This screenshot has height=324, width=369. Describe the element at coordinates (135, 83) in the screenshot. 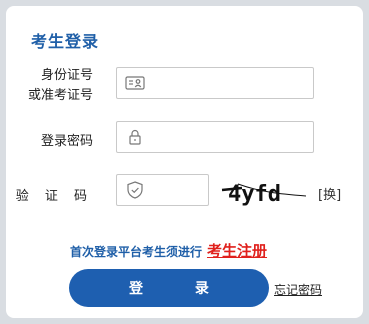

I see `id-card-icon` at that location.